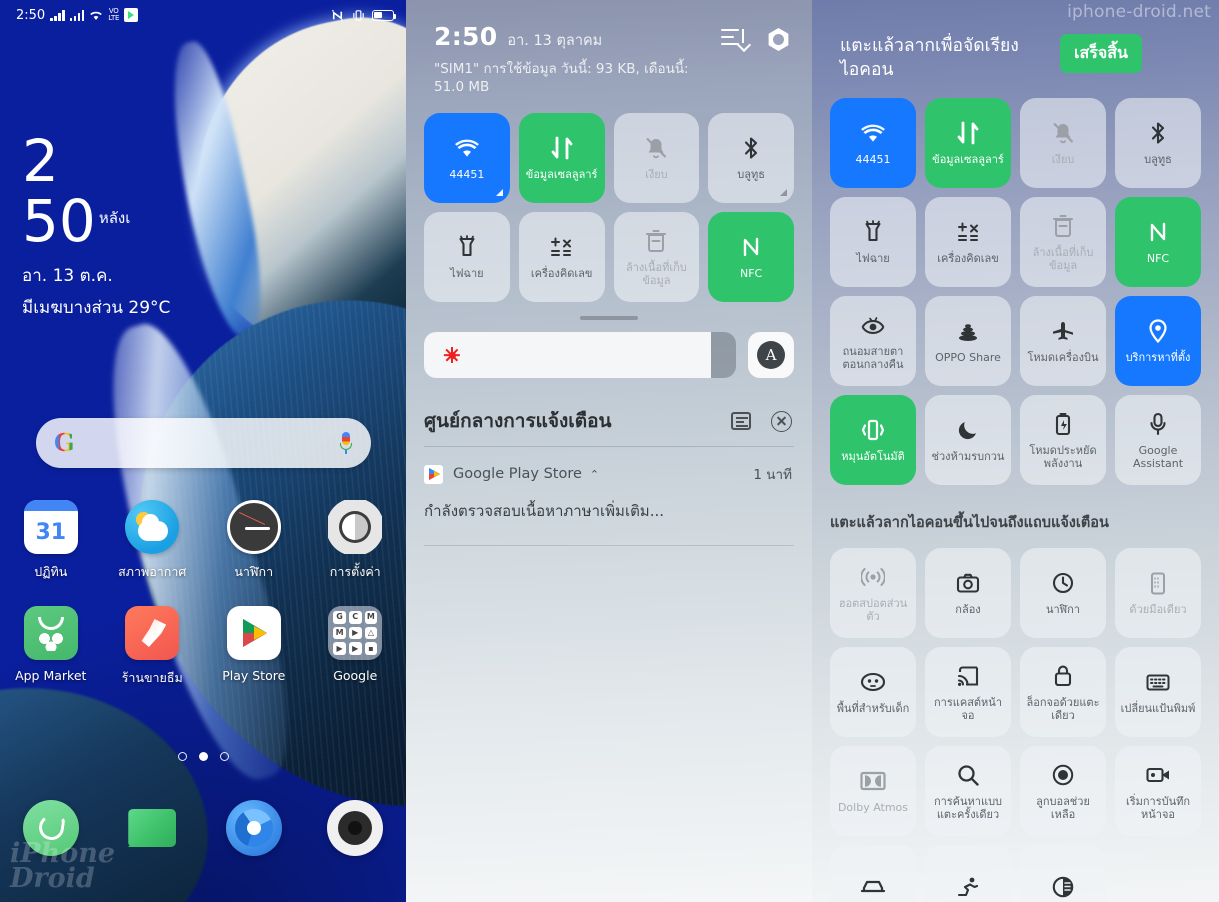 This screenshot has width=1219, height=902. I want to click on clock-icon, so click(253, 527).